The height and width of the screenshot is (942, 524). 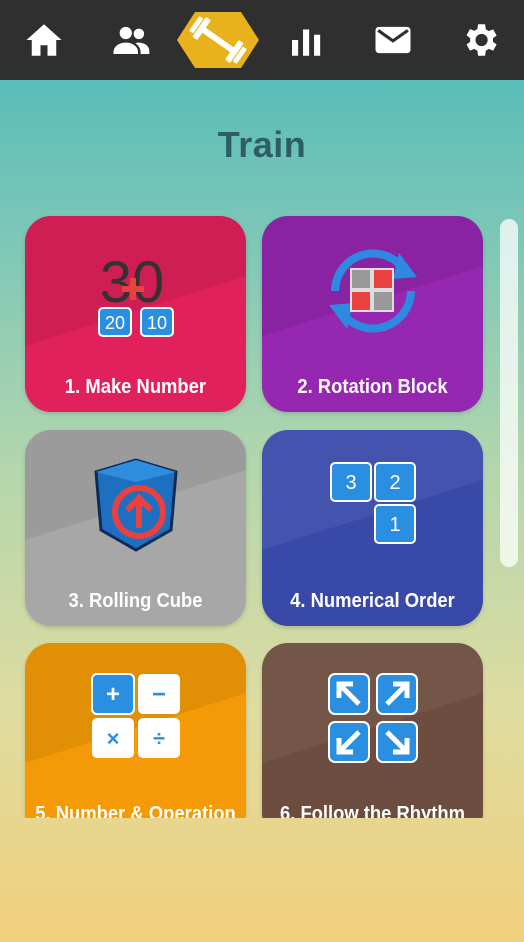 I want to click on svg-text: 2, so click(x=394, y=483).